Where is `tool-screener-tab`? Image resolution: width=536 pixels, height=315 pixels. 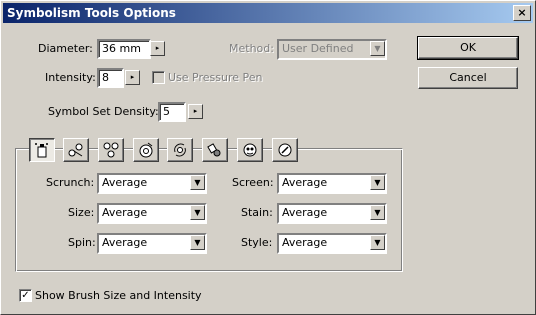
tool-screener-tab is located at coordinates (250, 150).